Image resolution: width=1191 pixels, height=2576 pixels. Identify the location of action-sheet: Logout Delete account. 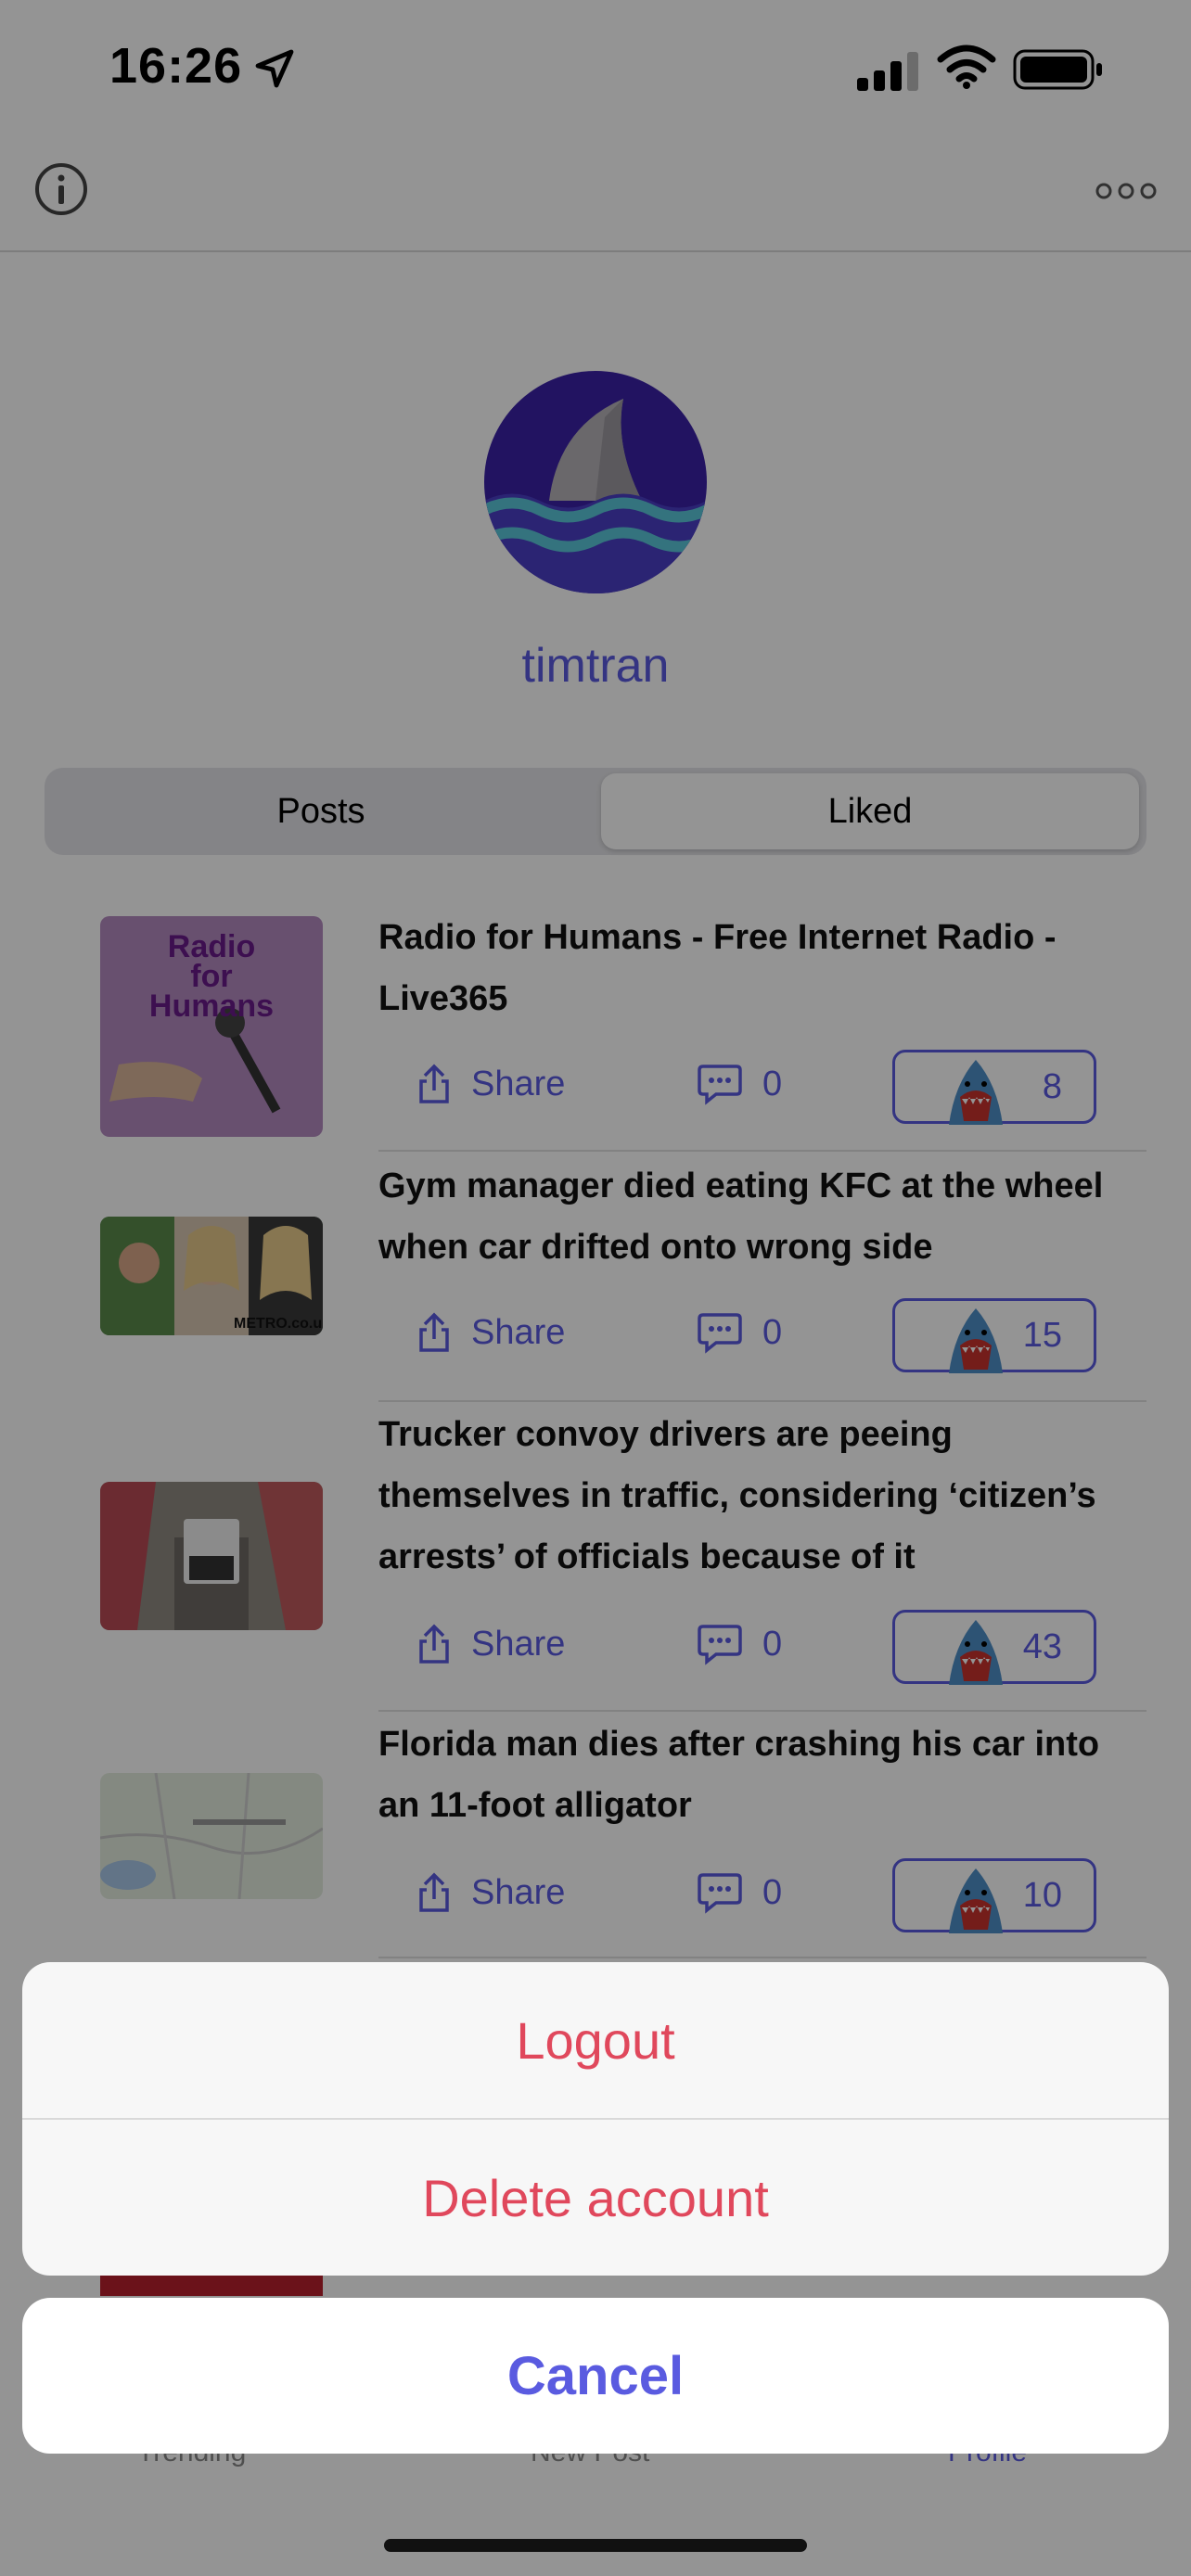
(595, 2119).